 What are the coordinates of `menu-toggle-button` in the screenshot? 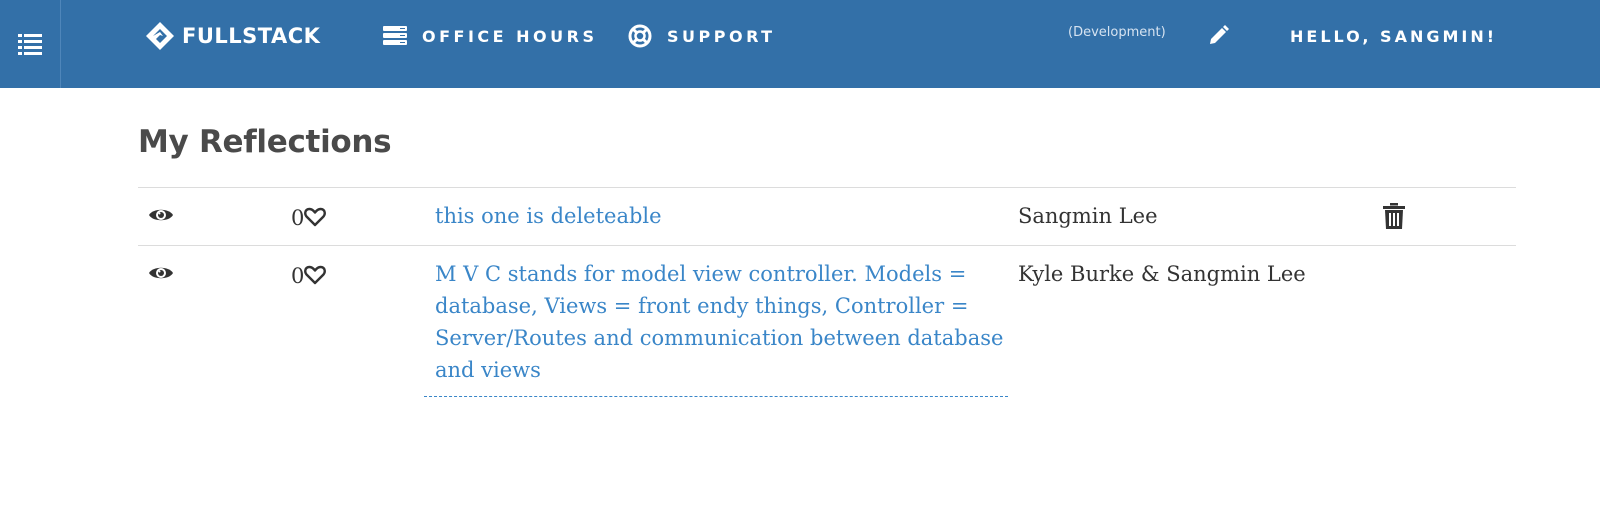 It's located at (30, 44).